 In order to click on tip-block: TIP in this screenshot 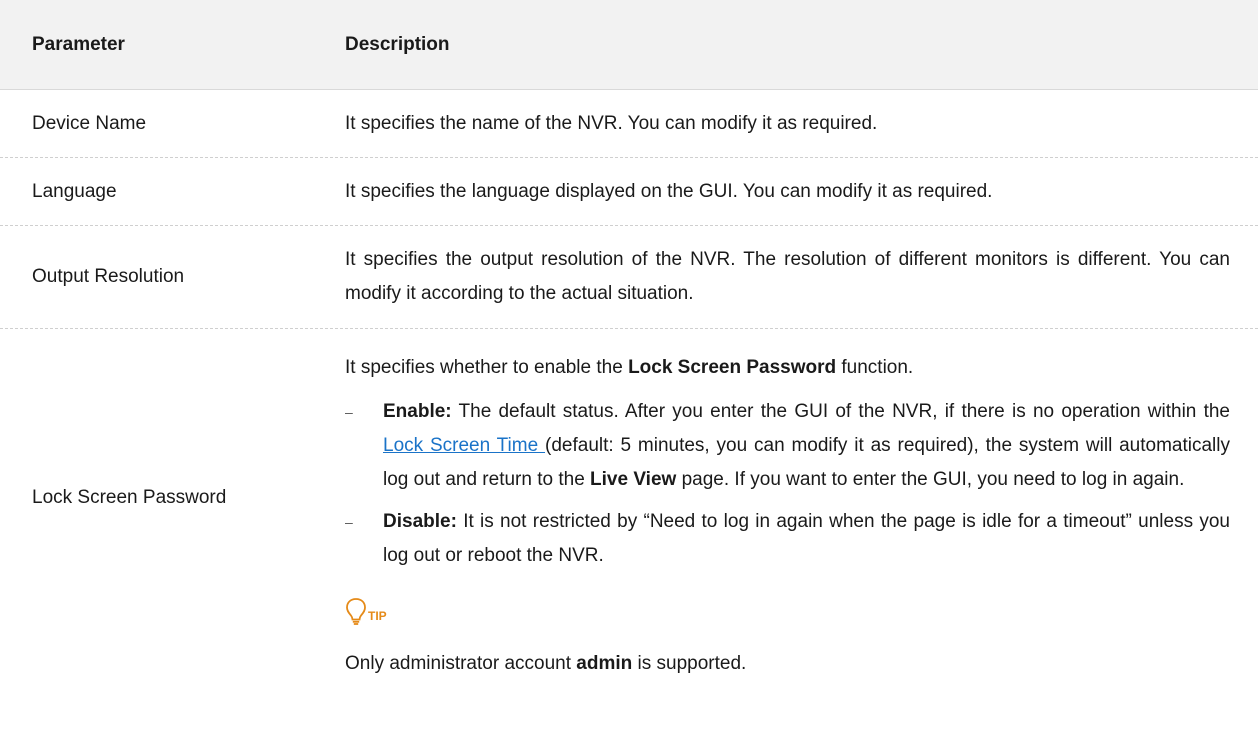, I will do `click(787, 605)`.